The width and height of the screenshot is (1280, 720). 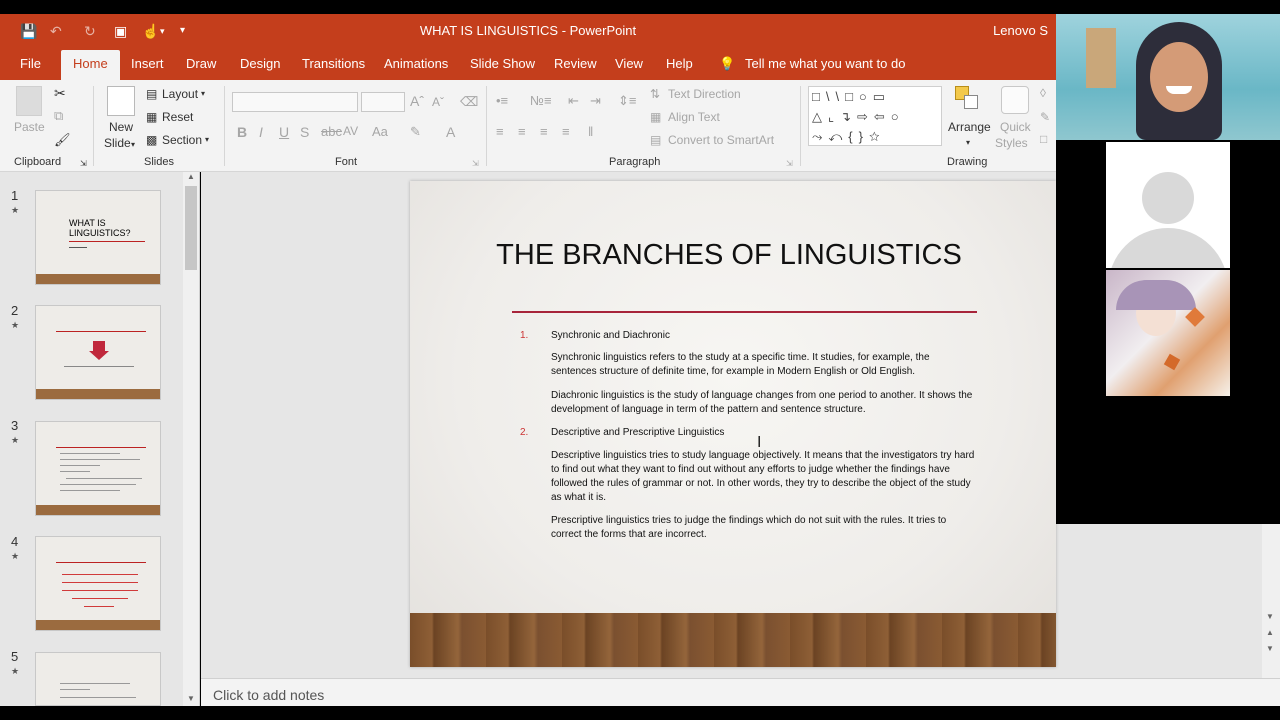 What do you see at coordinates (121, 101) in the screenshot?
I see `new-slide-icon` at bounding box center [121, 101].